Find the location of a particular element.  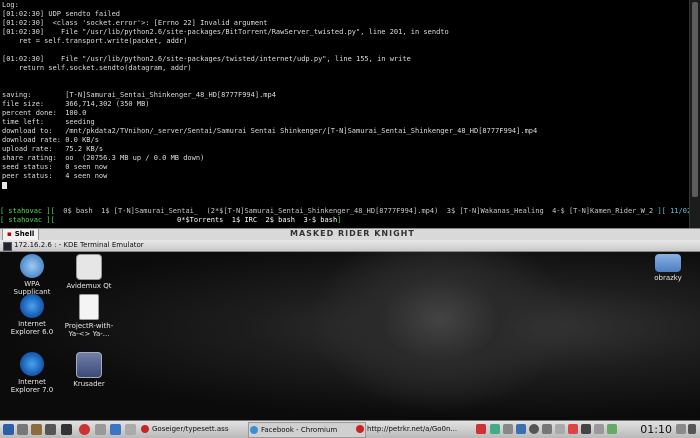

desktop-icon-krusader: Krusader is located at coordinates (89, 370).